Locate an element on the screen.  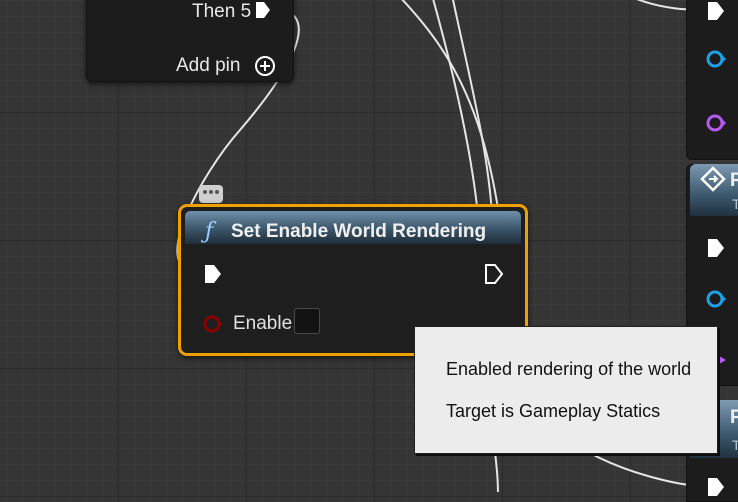
right-node-diamond-icon is located at coordinates (713, 179).